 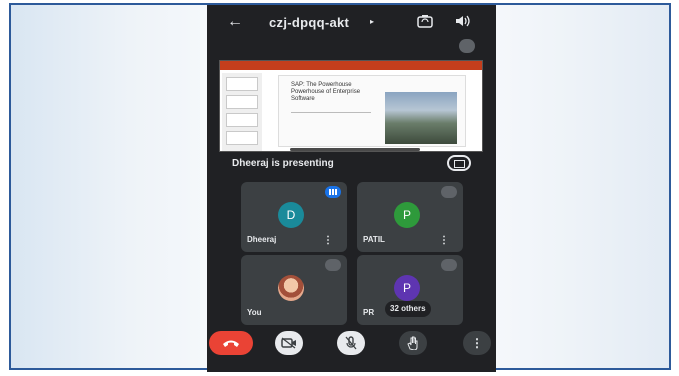 I want to click on participant-name: PATIL, so click(x=374, y=239).